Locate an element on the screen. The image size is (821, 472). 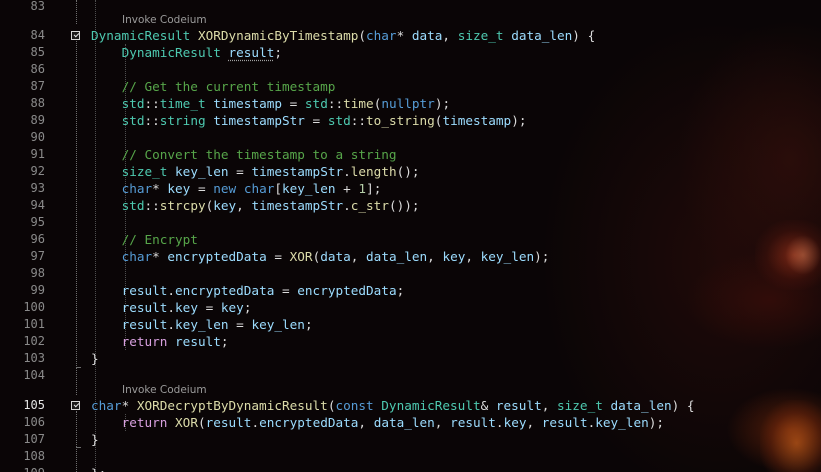
line-number: 105 is located at coordinates (34, 405).